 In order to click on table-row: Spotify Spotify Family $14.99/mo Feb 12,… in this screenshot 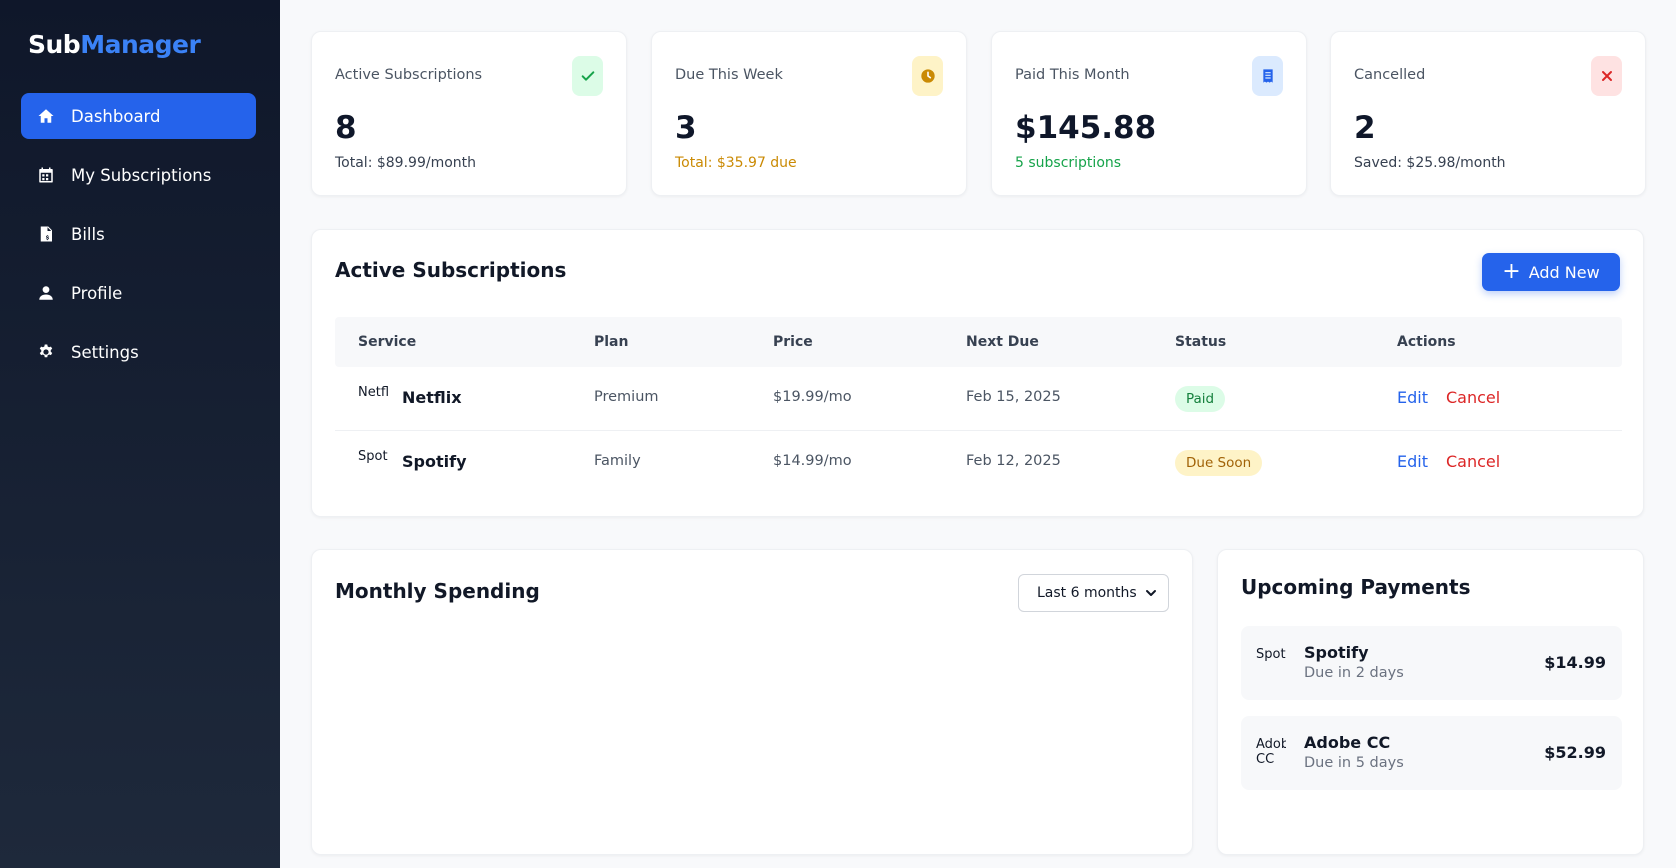, I will do `click(978, 463)`.